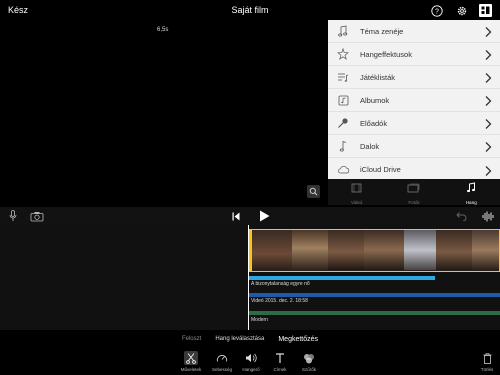 This screenshot has width=500, height=375. What do you see at coordinates (191, 369) in the screenshot?
I see `tool-label: Műveletek` at bounding box center [191, 369].